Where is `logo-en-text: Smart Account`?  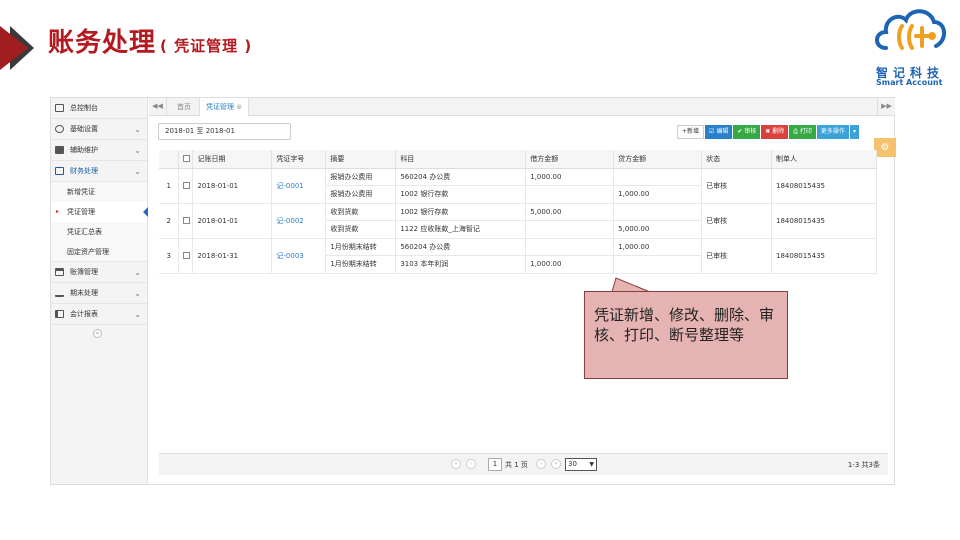
logo-en-text: Smart Account is located at coordinates (909, 82).